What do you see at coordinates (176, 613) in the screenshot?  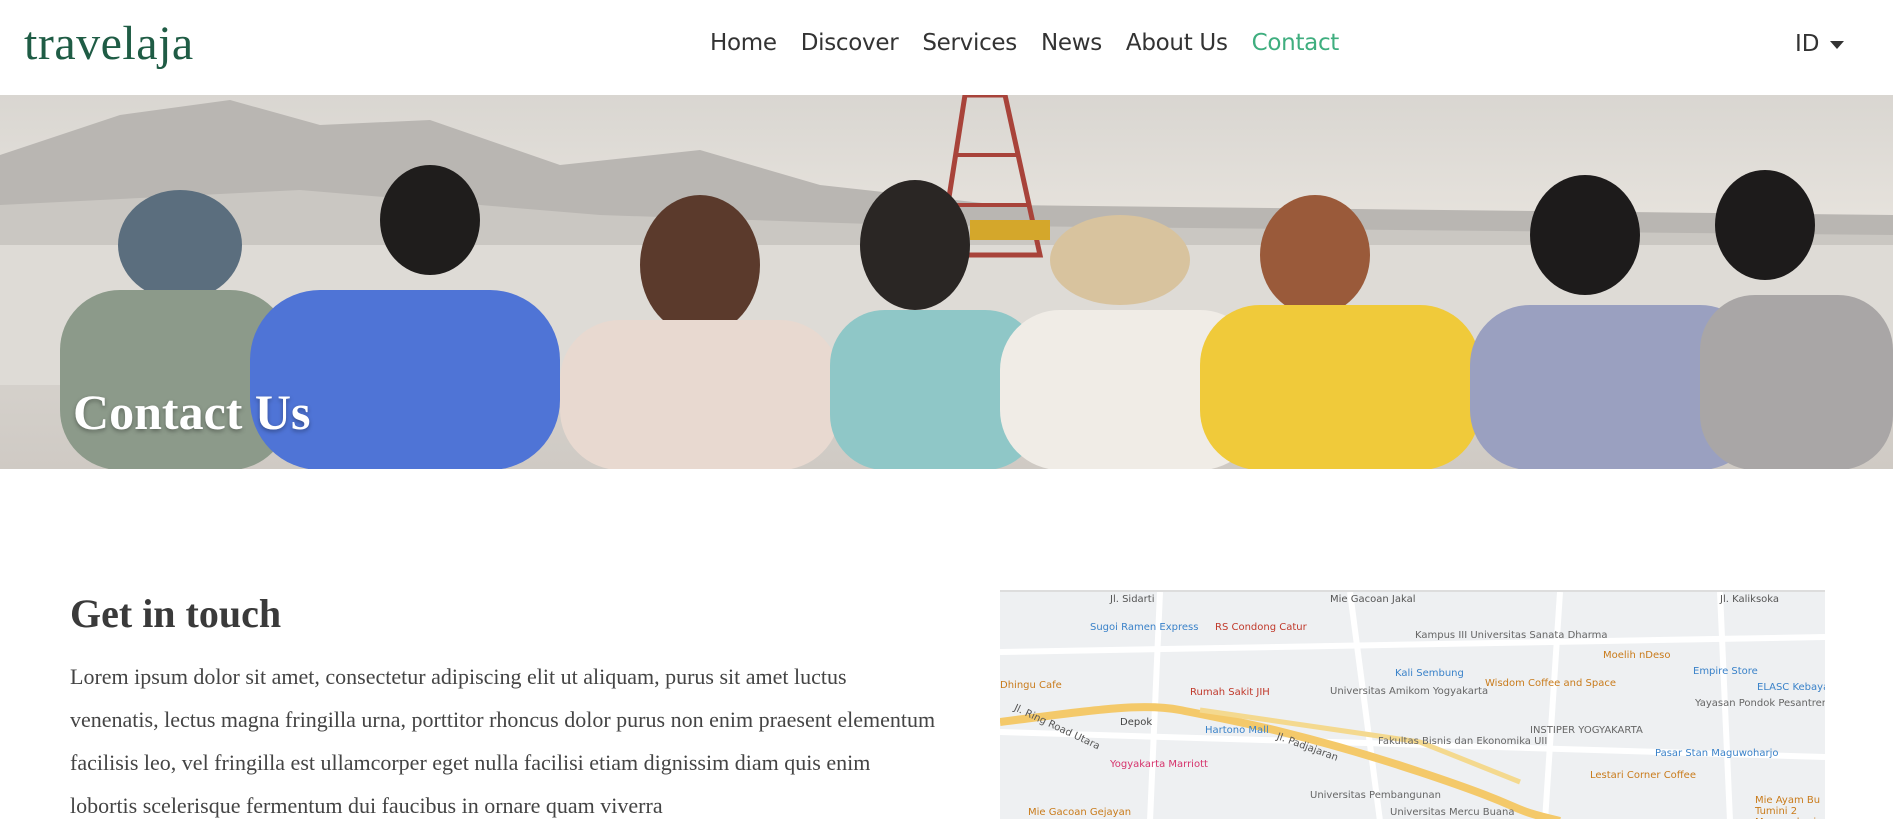 I see `contact-heading: Get in touch` at bounding box center [176, 613].